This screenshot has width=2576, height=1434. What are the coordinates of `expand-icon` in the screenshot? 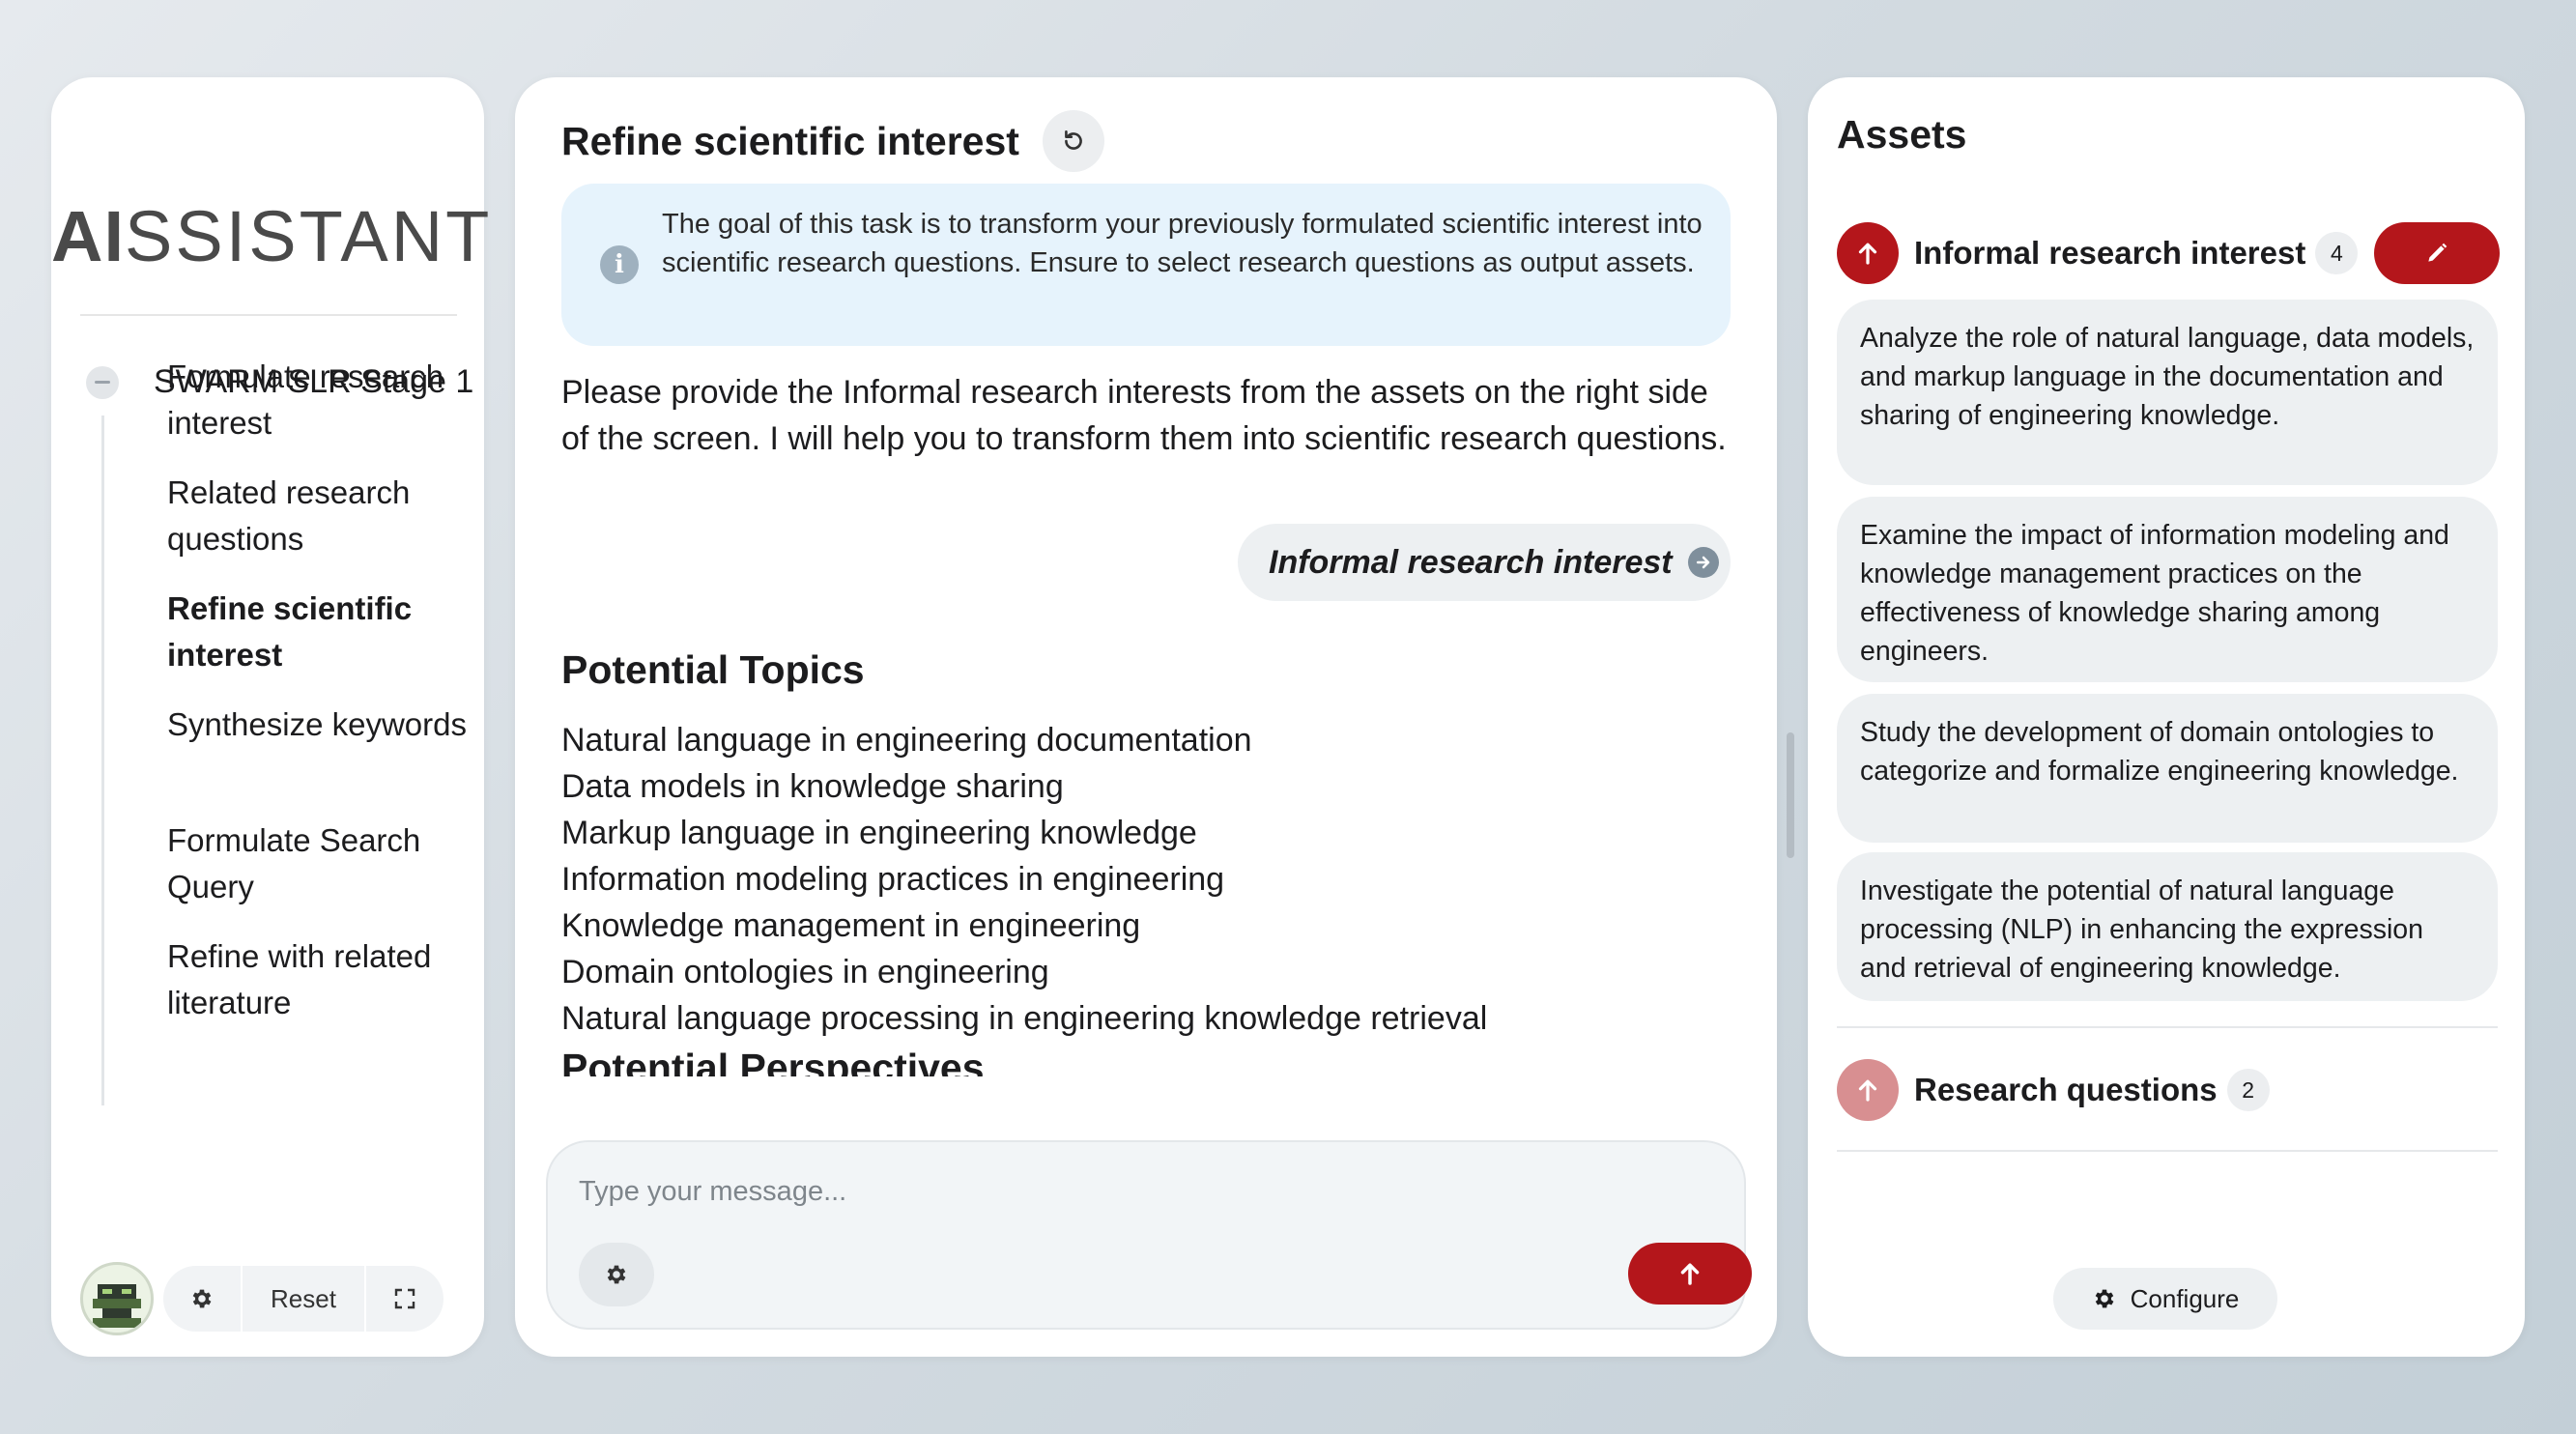 It's located at (405, 1298).